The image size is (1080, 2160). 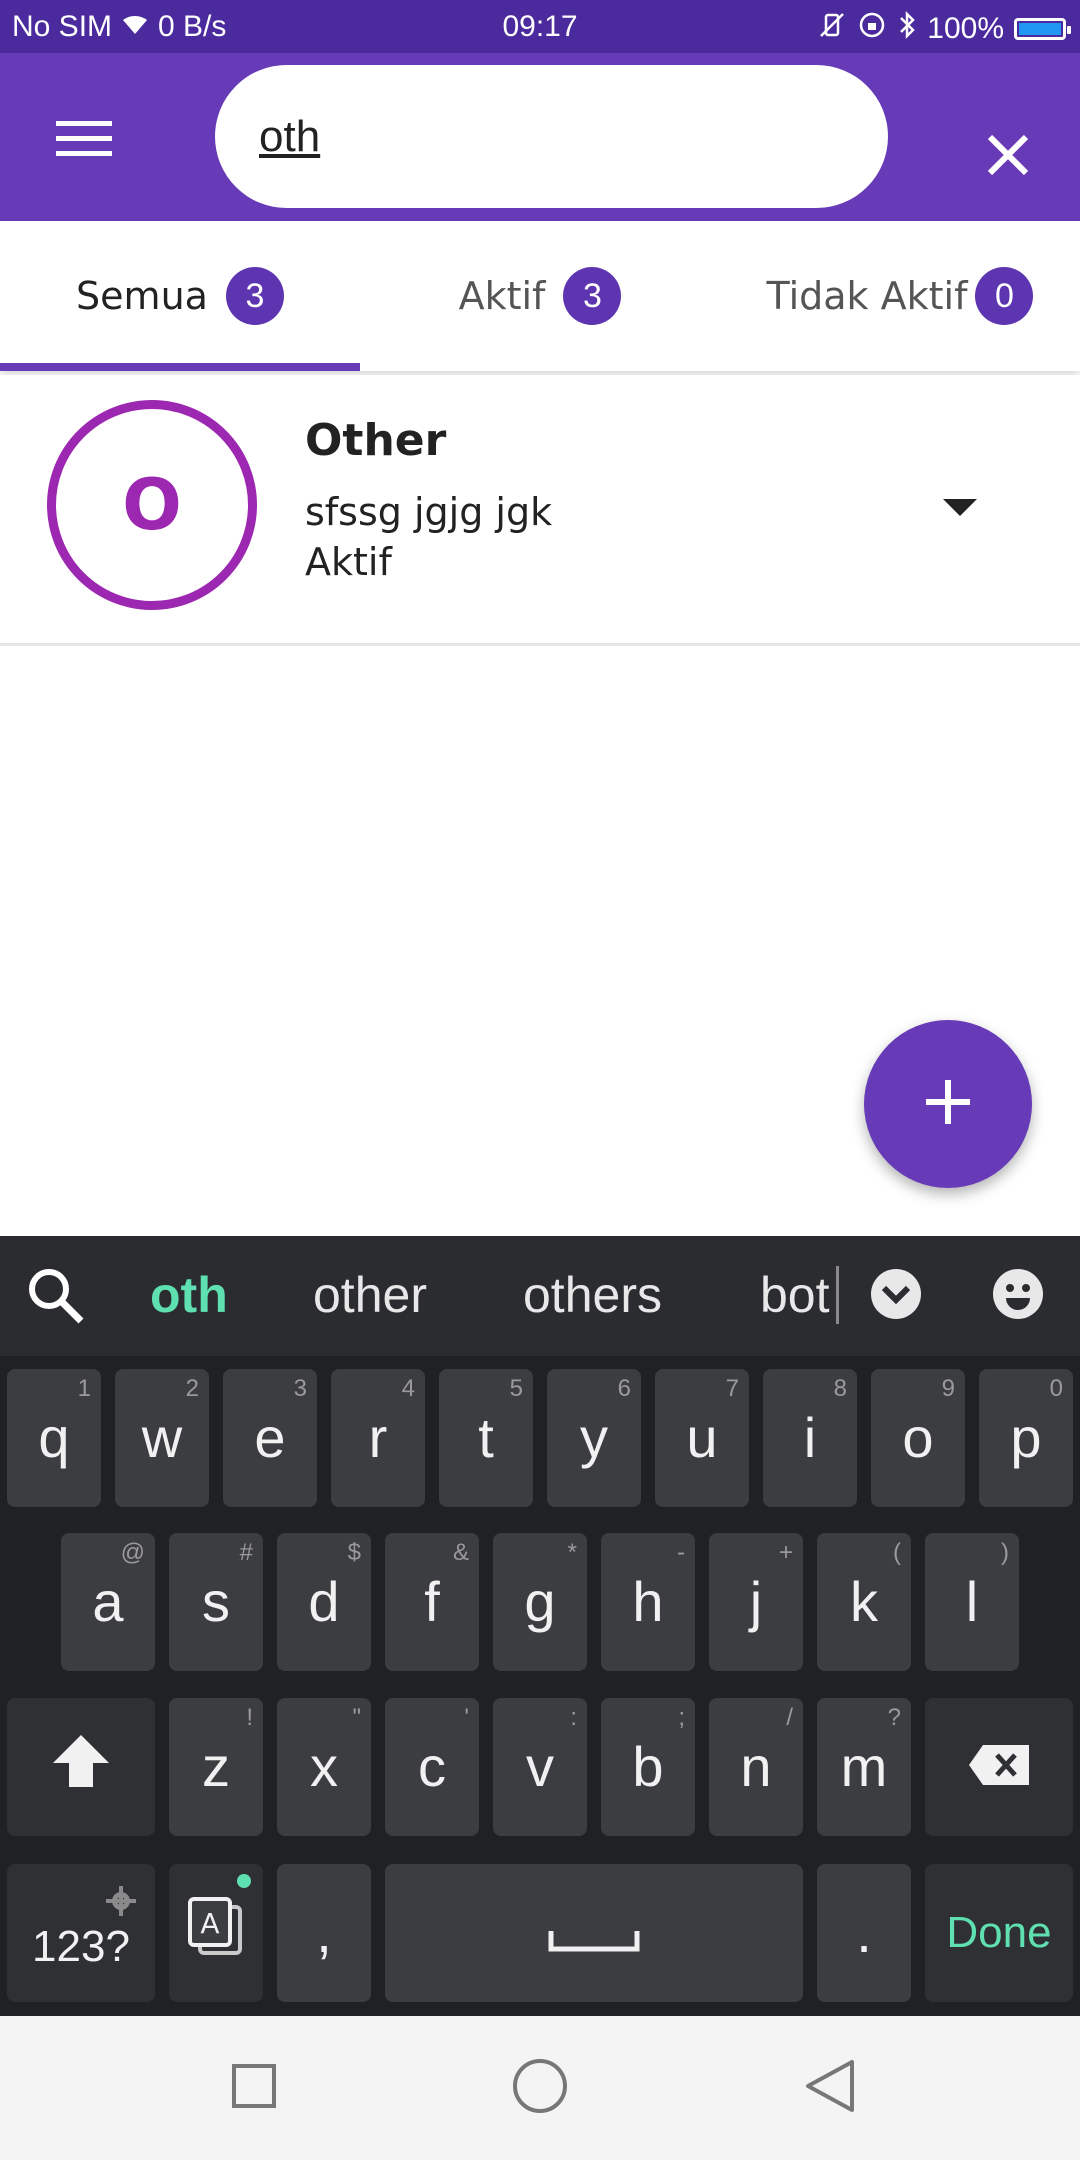 I want to click on recents-button, so click(x=254, y=2088).